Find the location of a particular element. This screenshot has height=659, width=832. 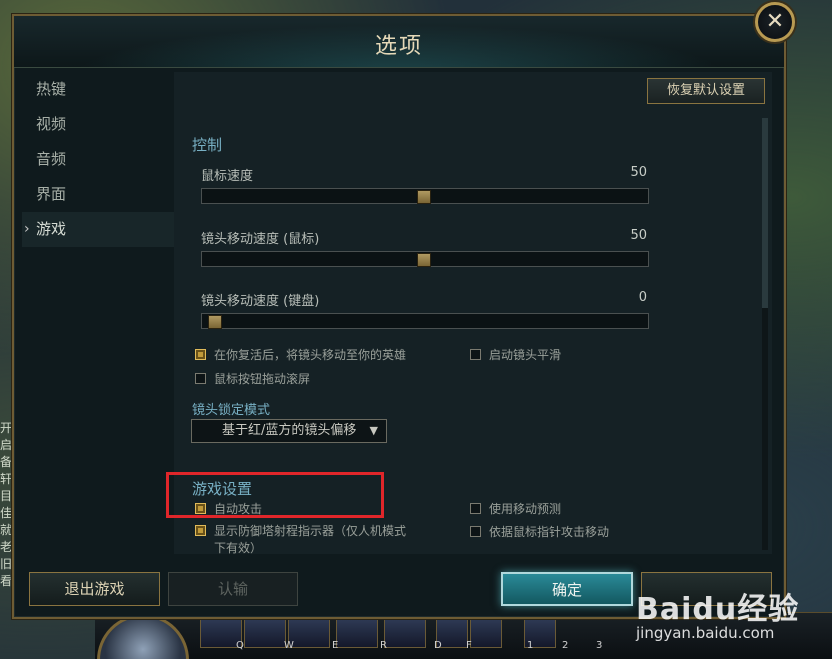

sidebar-item-label: 游戏 is located at coordinates (51, 229).